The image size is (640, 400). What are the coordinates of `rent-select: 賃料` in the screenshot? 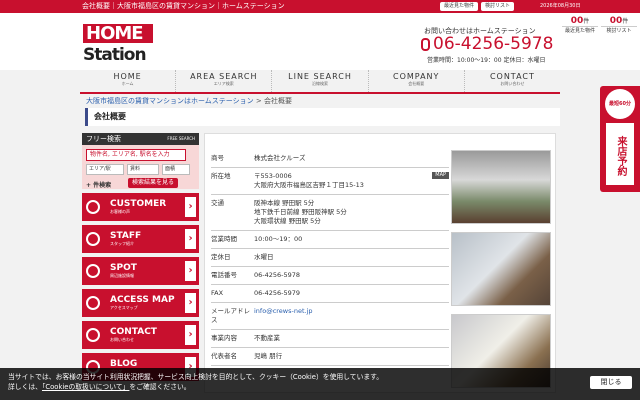 It's located at (143, 169).